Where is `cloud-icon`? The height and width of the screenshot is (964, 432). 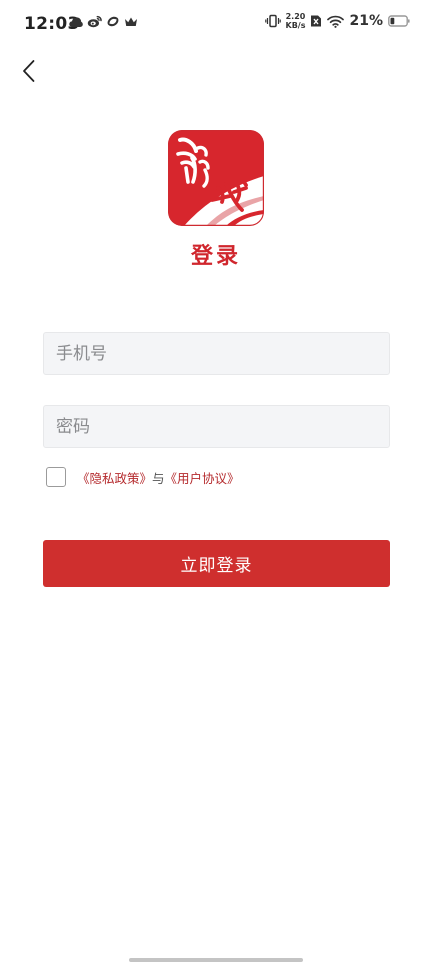
cloud-icon is located at coordinates (76, 21).